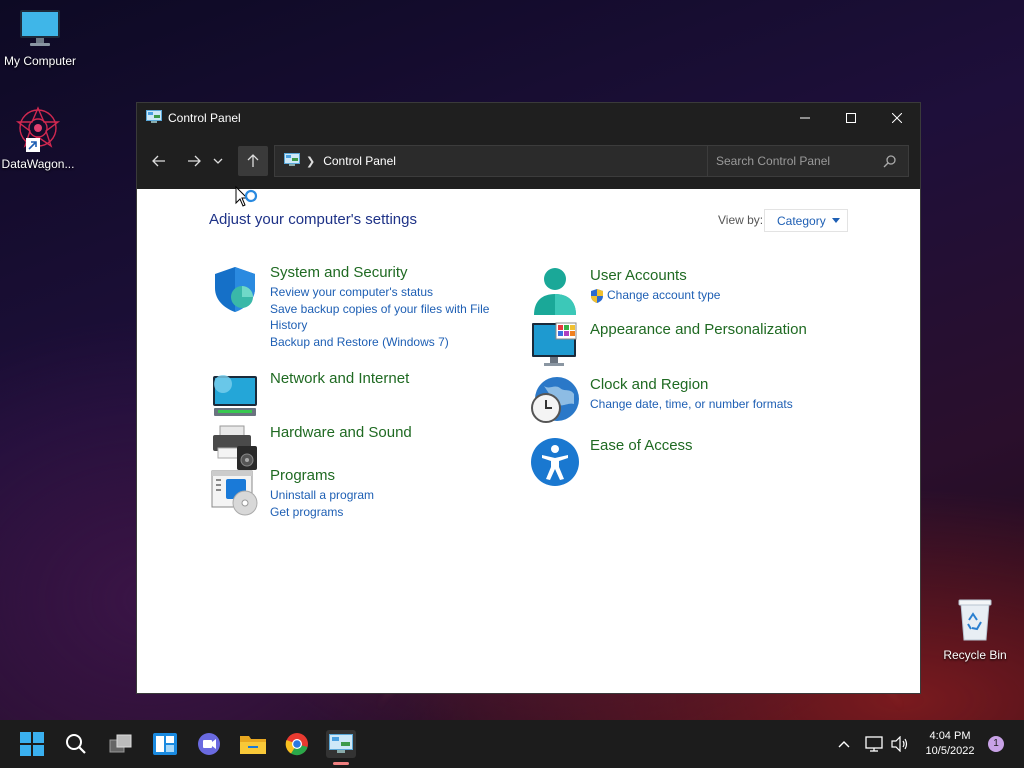  What do you see at coordinates (710, 445) in the screenshot?
I see `category-title-link: Ease of Access` at bounding box center [710, 445].